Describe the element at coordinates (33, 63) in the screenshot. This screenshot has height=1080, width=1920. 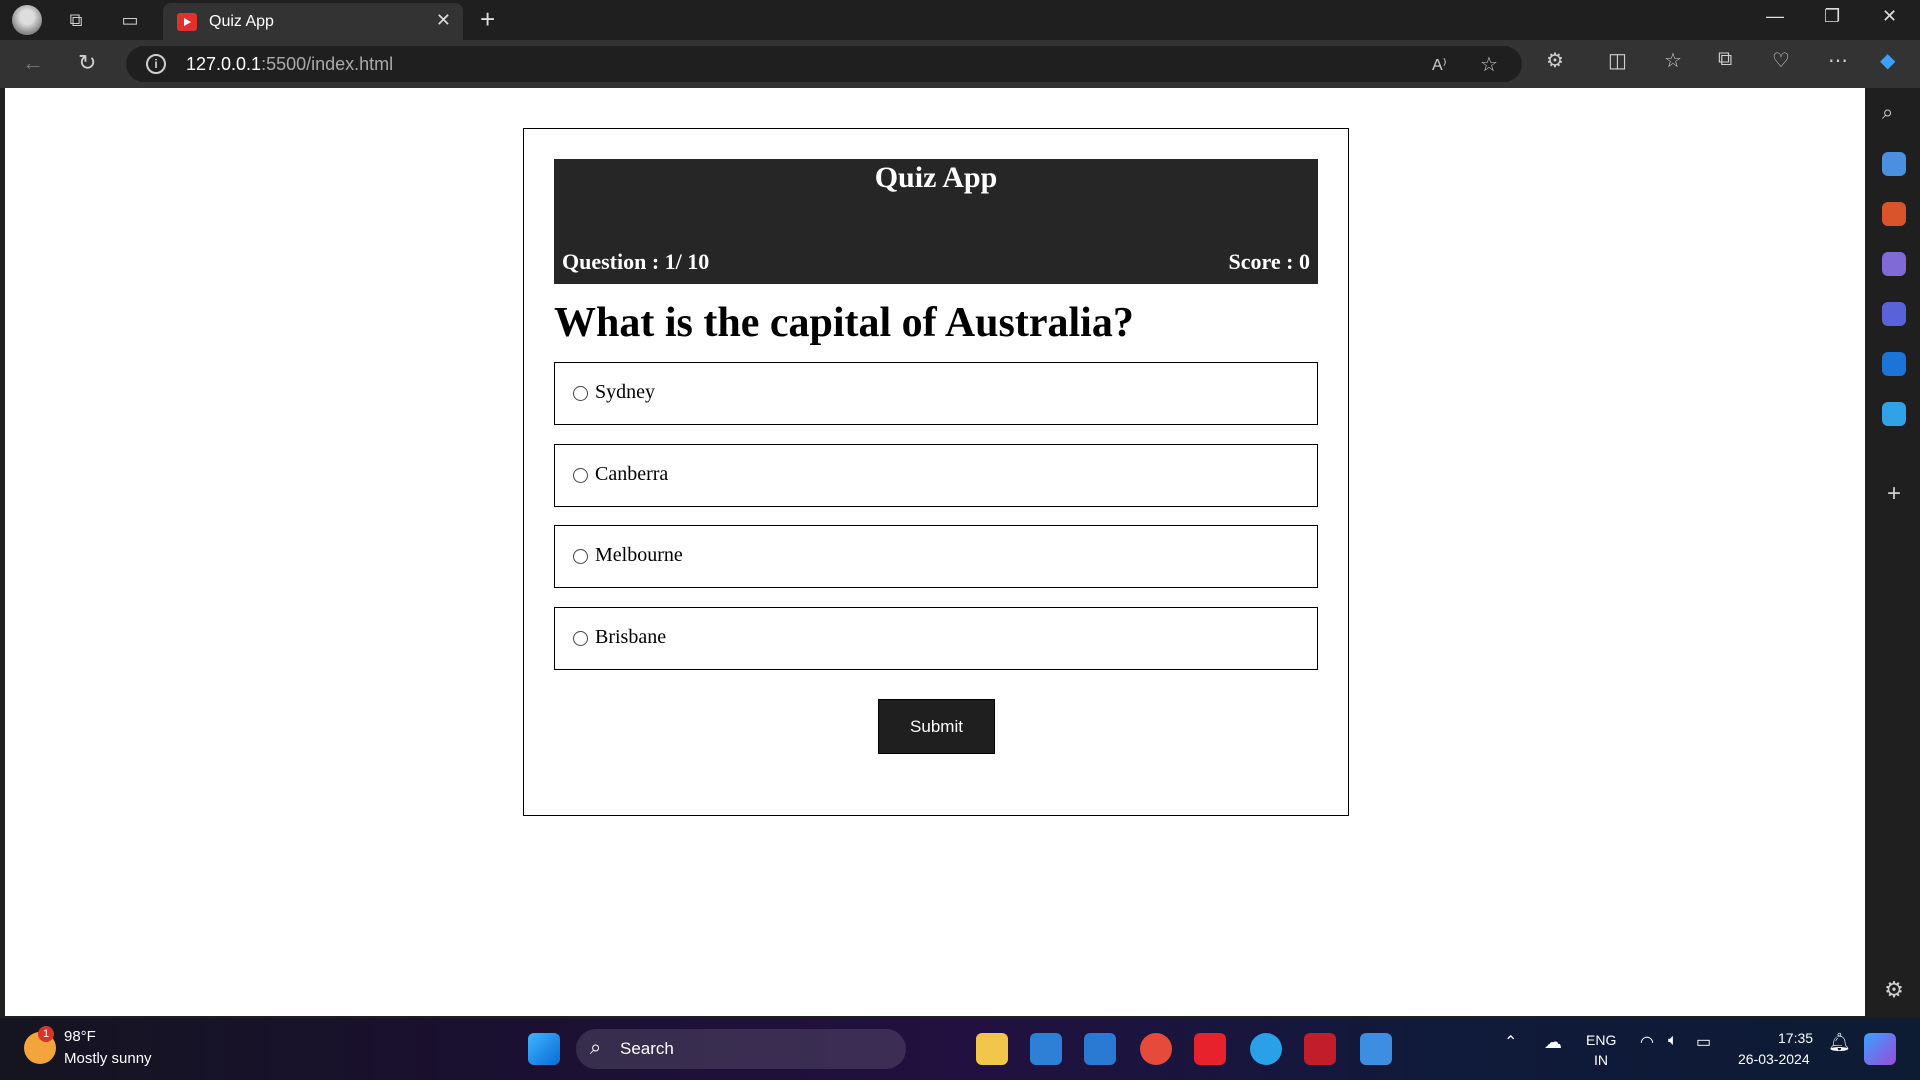
I see `back-icon: ←` at that location.